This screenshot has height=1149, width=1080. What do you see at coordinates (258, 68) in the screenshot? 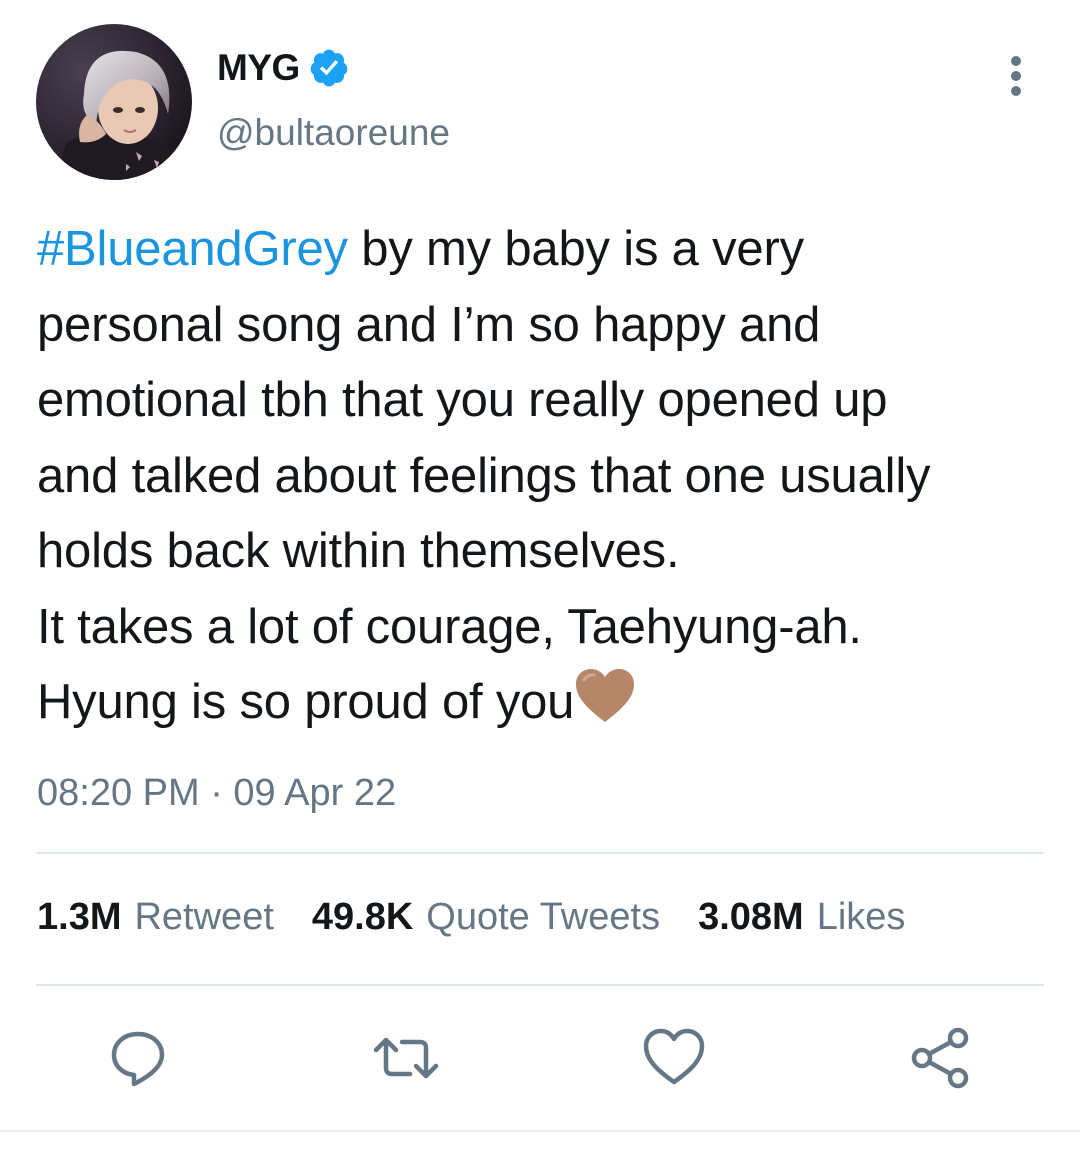
I see `display-name: MYG` at bounding box center [258, 68].